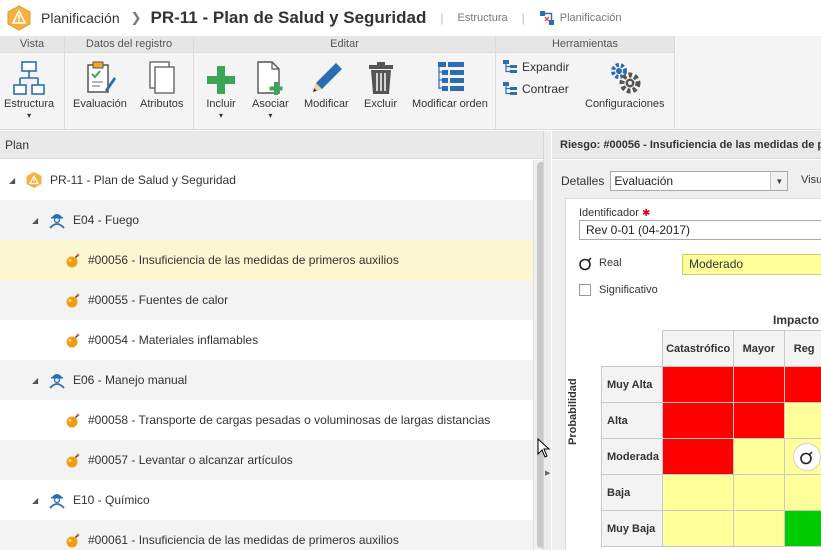 The width and height of the screenshot is (821, 550). I want to click on modificar-orden-button: Modificar orden, so click(450, 83).